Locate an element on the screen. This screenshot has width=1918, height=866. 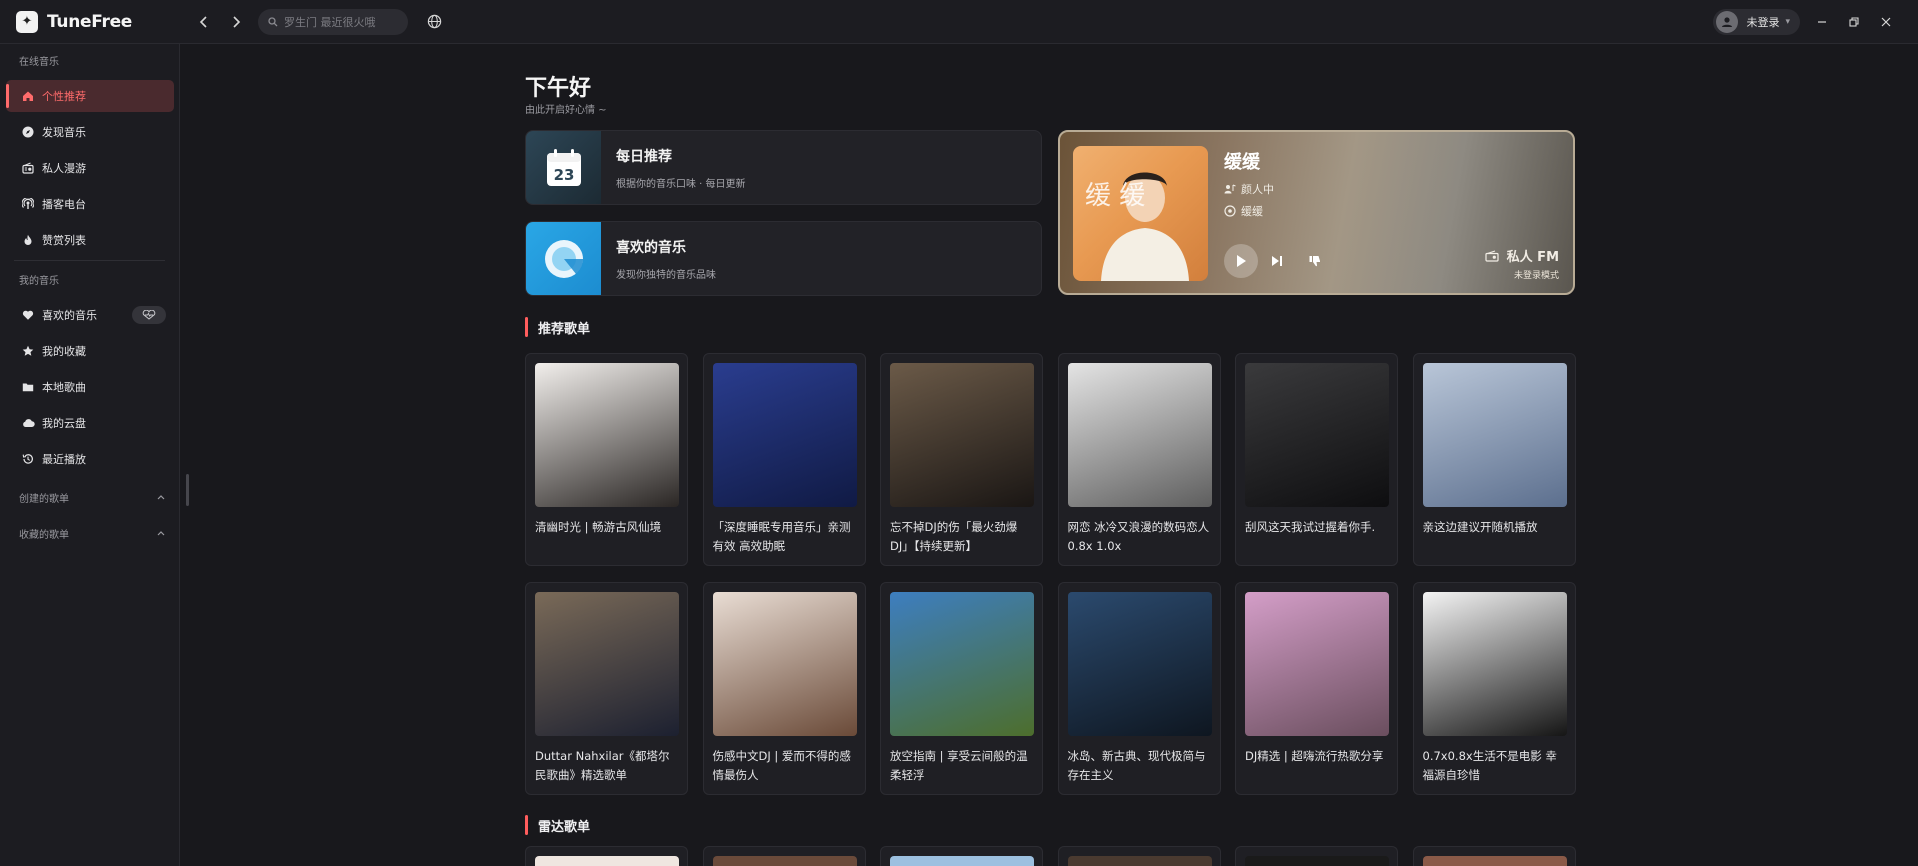
fm-brand: 私人 FM is located at coordinates (1522, 255).